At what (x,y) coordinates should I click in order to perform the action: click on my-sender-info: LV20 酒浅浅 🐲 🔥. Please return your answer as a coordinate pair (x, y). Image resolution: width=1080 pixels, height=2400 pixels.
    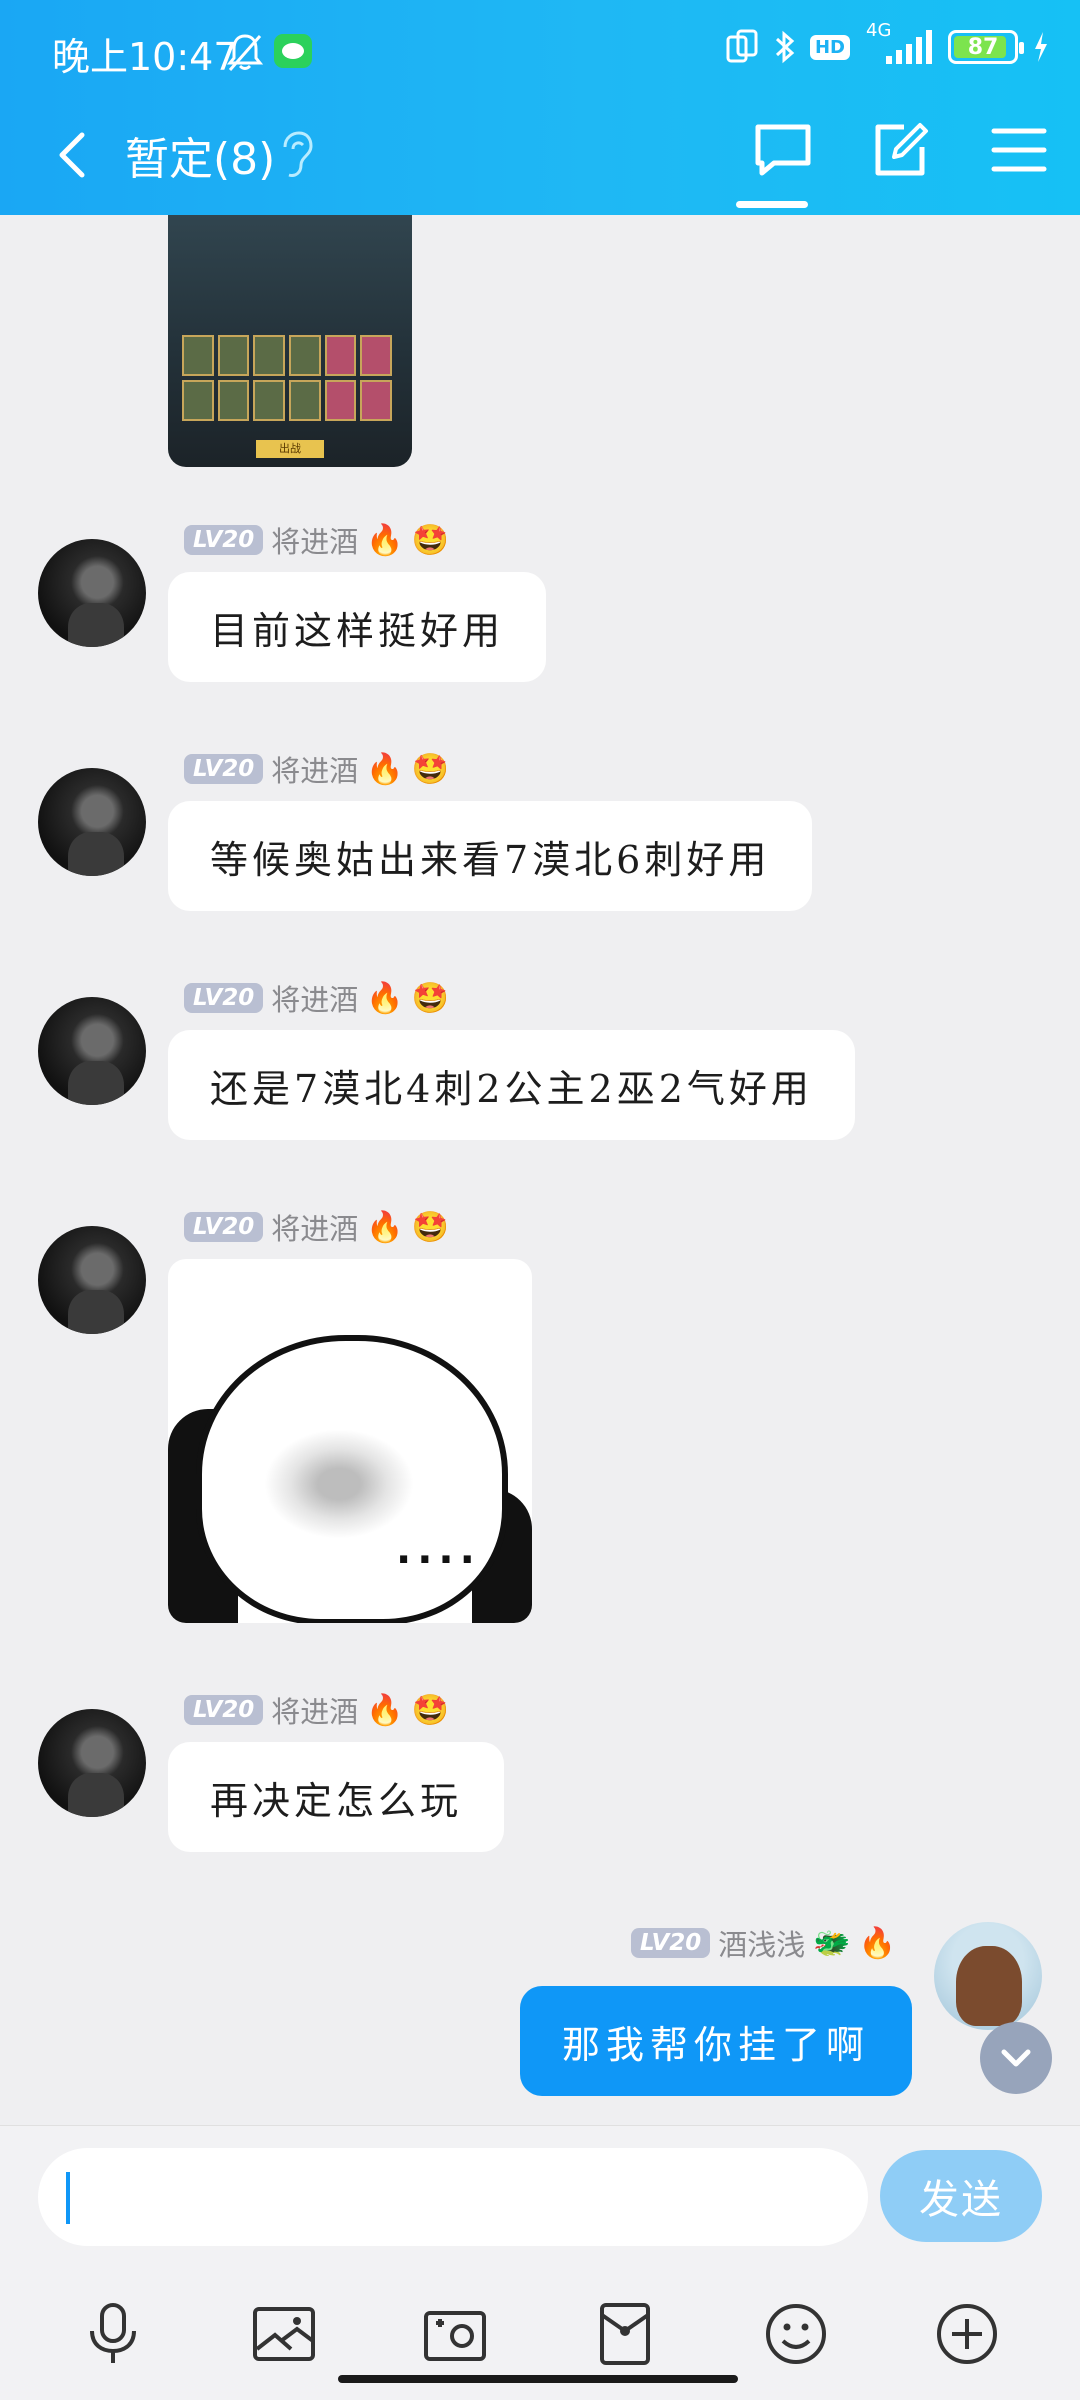
    Looking at the image, I should click on (763, 1943).